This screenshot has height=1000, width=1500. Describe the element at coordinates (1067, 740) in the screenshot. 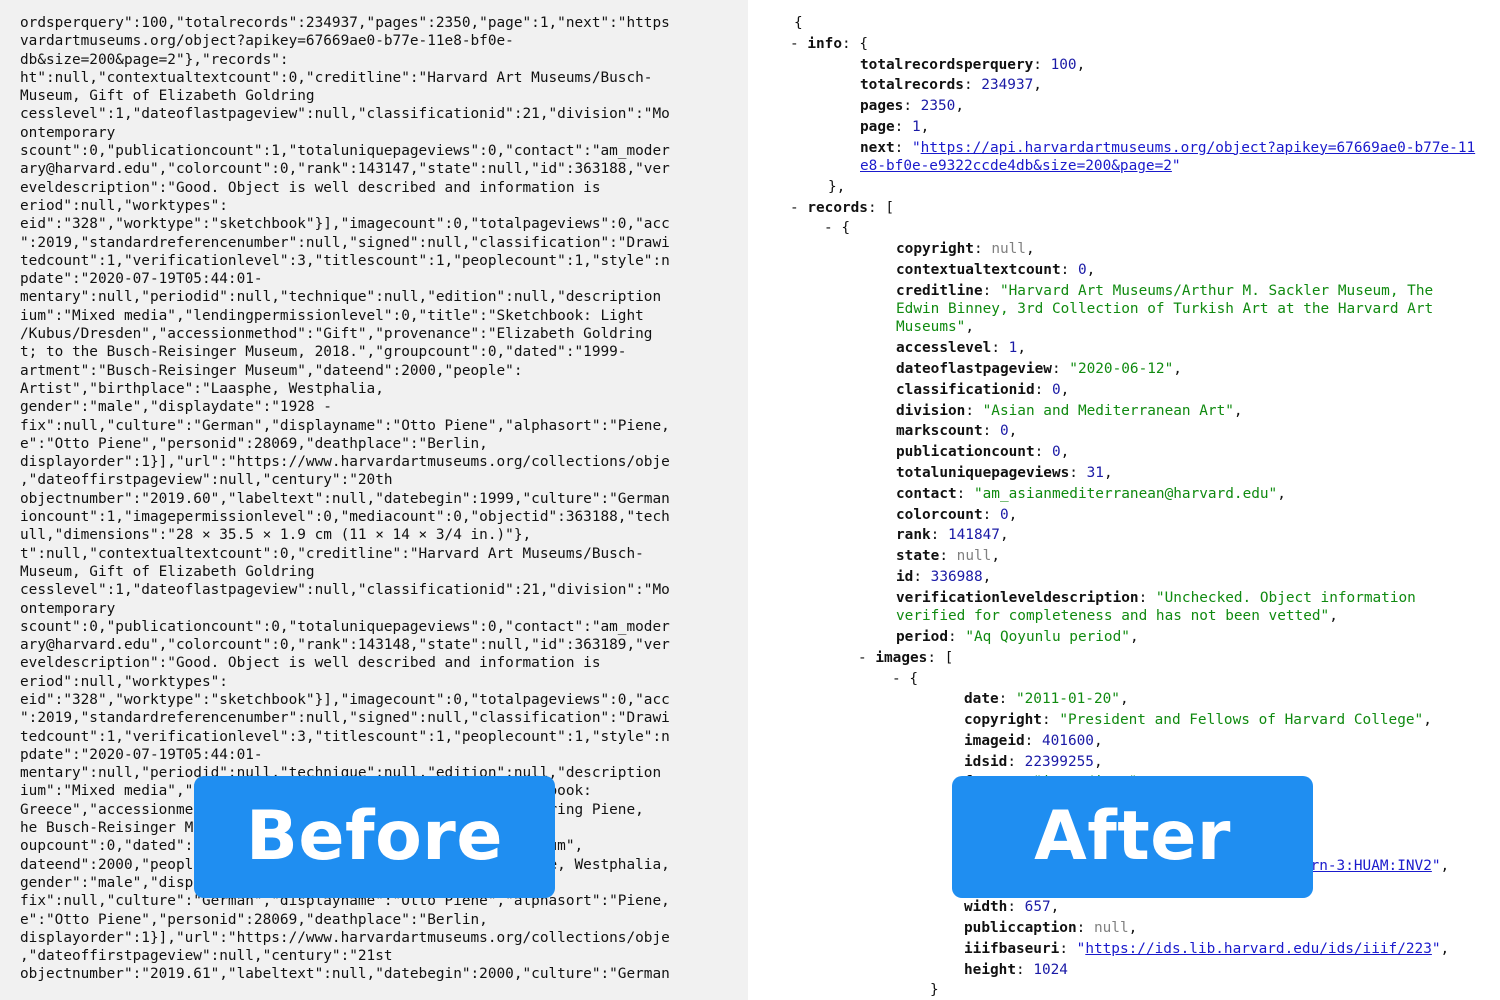

I see `json-number-value: 401600` at that location.